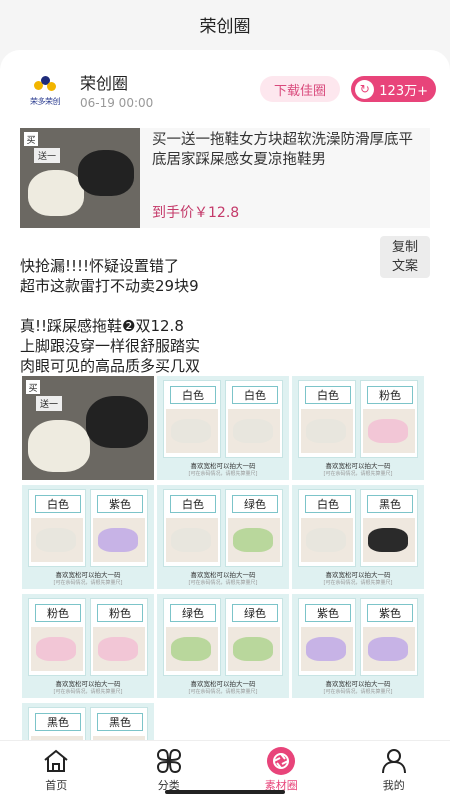 The image size is (450, 800). Describe the element at coordinates (88, 646) in the screenshot. I see `grid-color-image: 粉色 粉色喜欢宽松可以拍大一码 [可在余码情况，请根先算量尺]` at that location.